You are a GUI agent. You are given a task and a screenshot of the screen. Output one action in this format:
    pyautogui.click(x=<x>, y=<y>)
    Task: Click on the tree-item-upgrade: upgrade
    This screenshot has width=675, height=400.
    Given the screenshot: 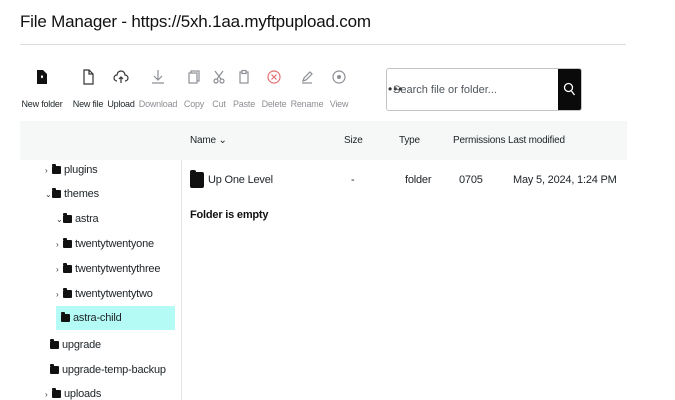 What is the action you would take?
    pyautogui.click(x=75, y=345)
    